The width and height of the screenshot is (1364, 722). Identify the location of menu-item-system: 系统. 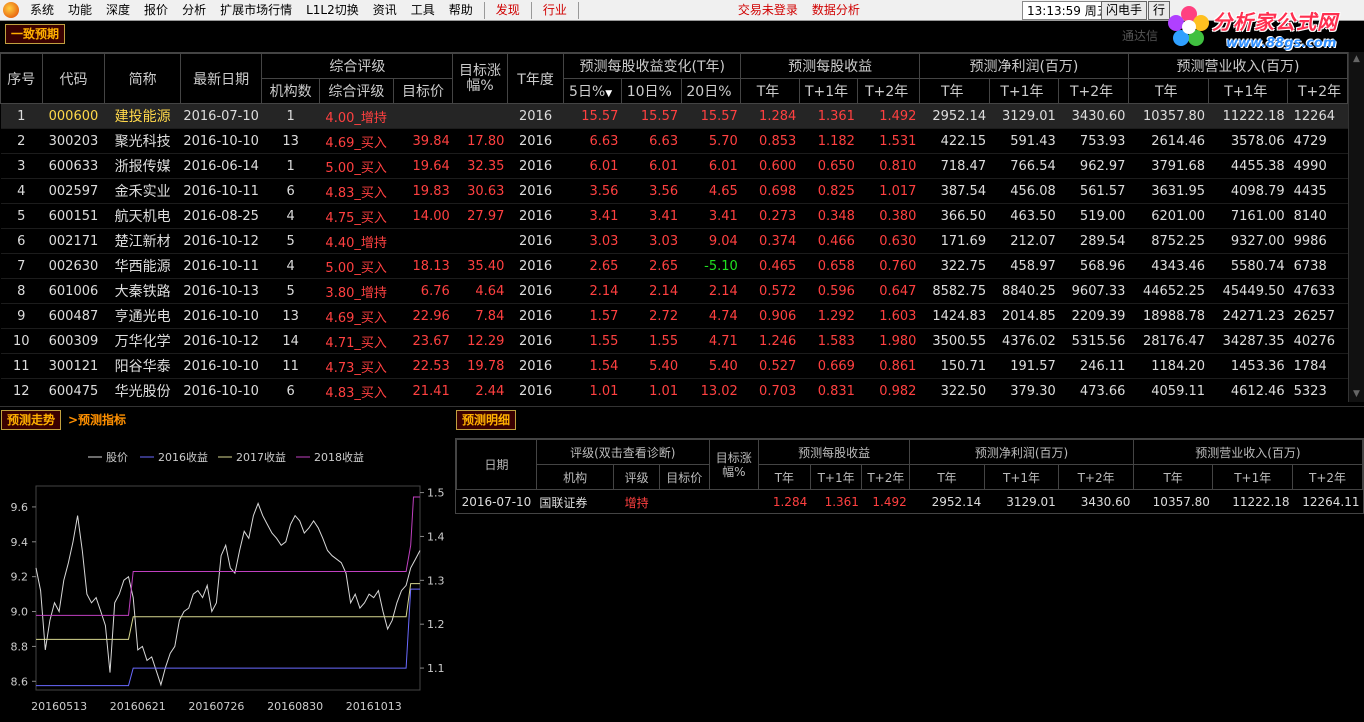
(42, 10).